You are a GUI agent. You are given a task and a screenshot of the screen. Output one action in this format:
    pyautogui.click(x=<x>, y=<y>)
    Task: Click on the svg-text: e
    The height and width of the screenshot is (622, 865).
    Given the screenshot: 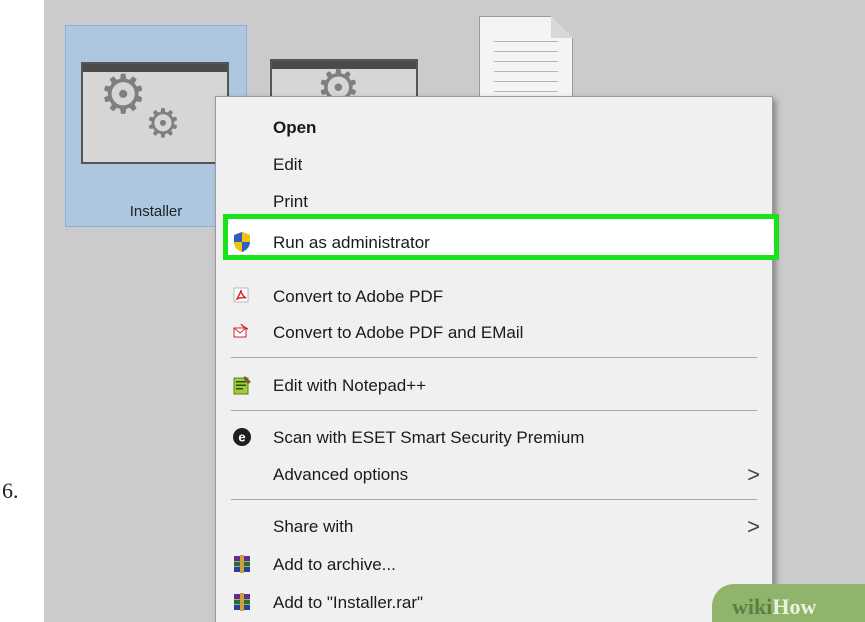 What is the action you would take?
    pyautogui.click(x=241, y=437)
    